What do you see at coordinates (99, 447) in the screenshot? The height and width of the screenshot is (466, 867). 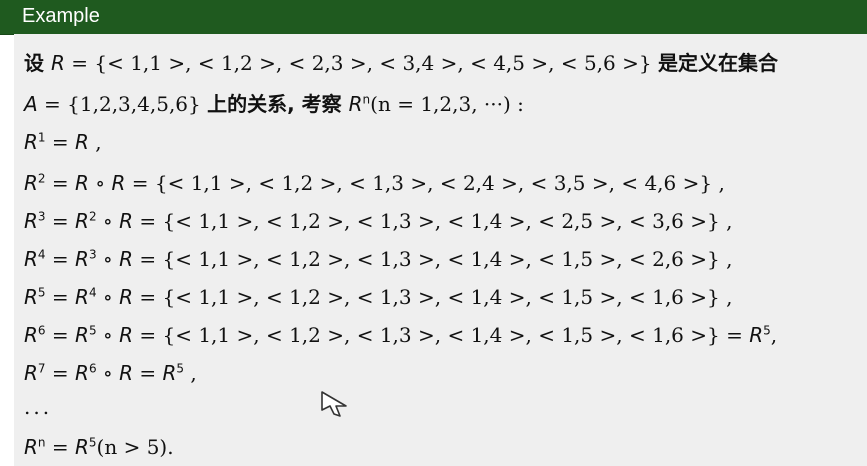 I see `line-rn: Rn = R5(n > 5).` at bounding box center [99, 447].